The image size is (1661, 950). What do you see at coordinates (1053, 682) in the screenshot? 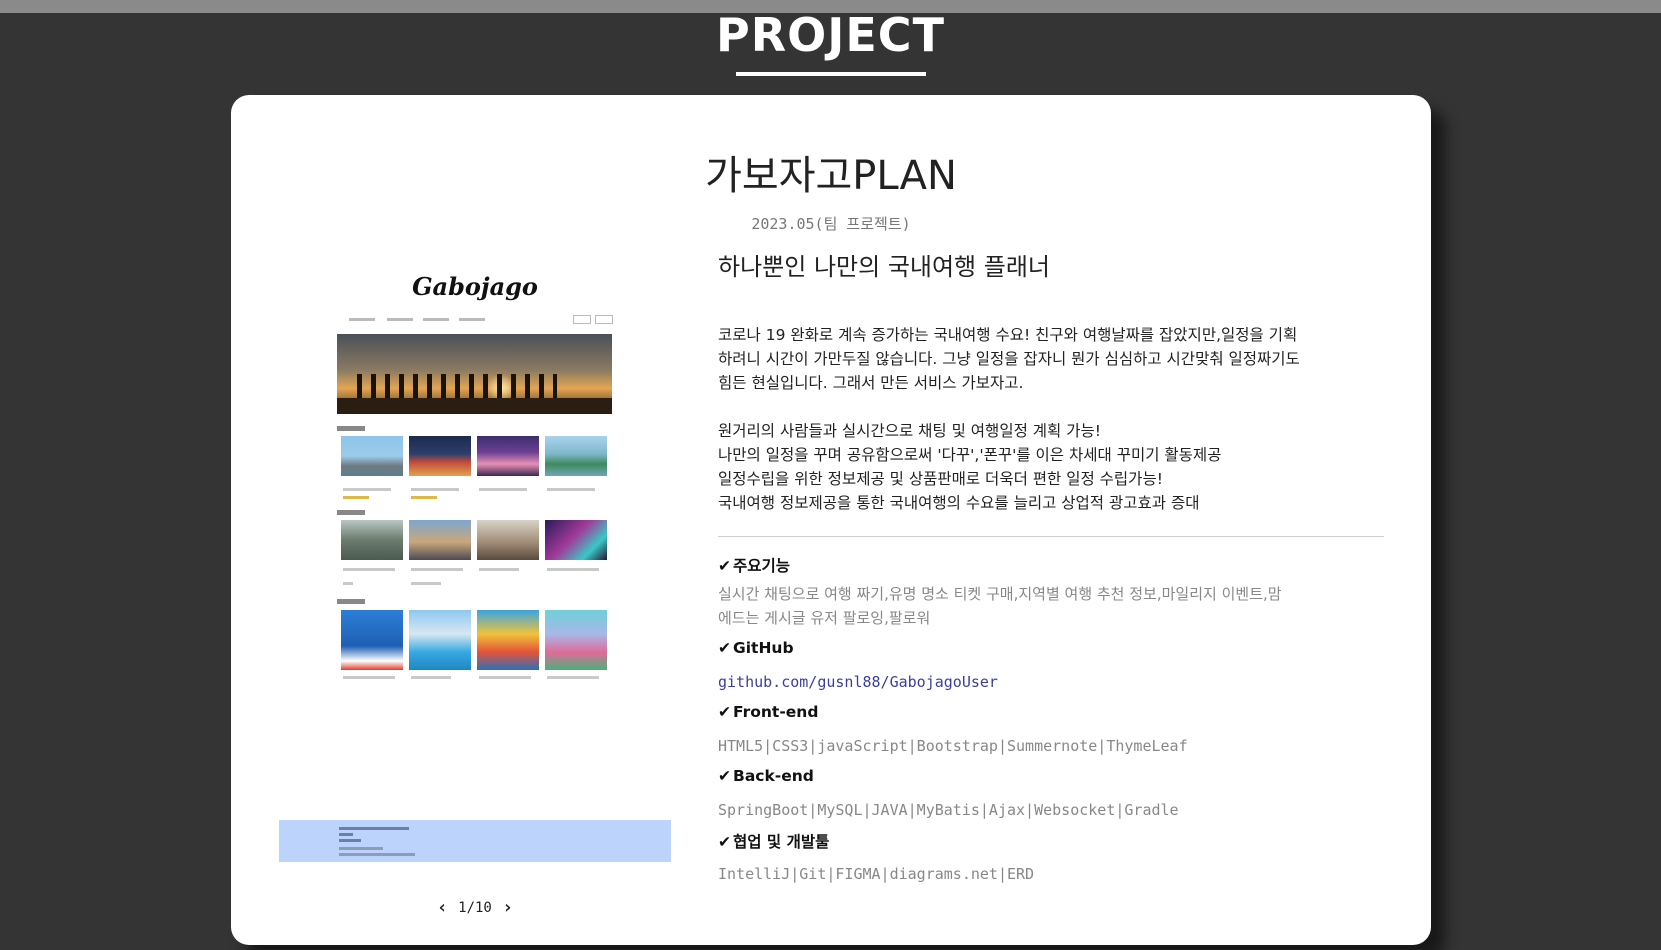
I see `github-link: github.com/gusnl88/GabojagoUser` at bounding box center [1053, 682].